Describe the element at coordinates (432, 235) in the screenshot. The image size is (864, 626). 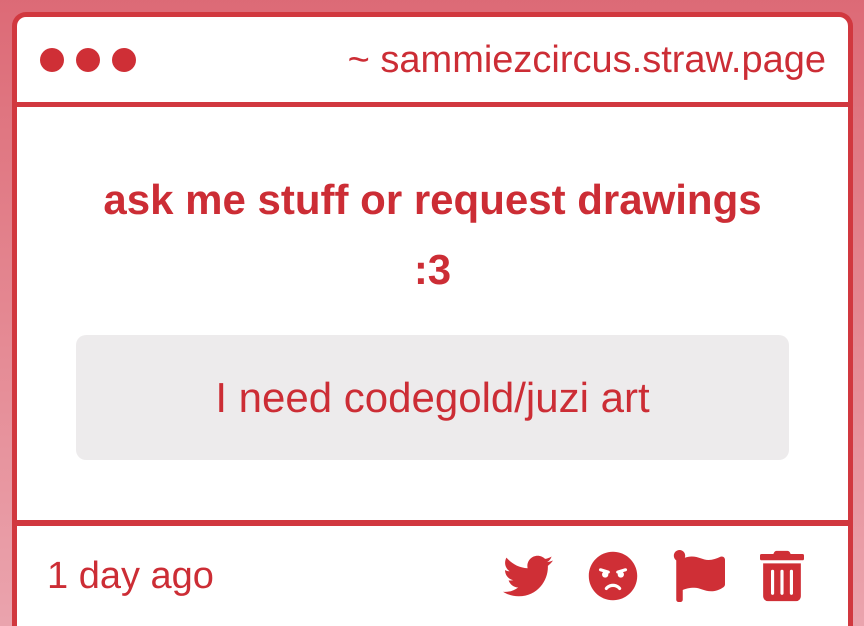
I see `prompt-title: ask me stuff or request drawings :3` at that location.